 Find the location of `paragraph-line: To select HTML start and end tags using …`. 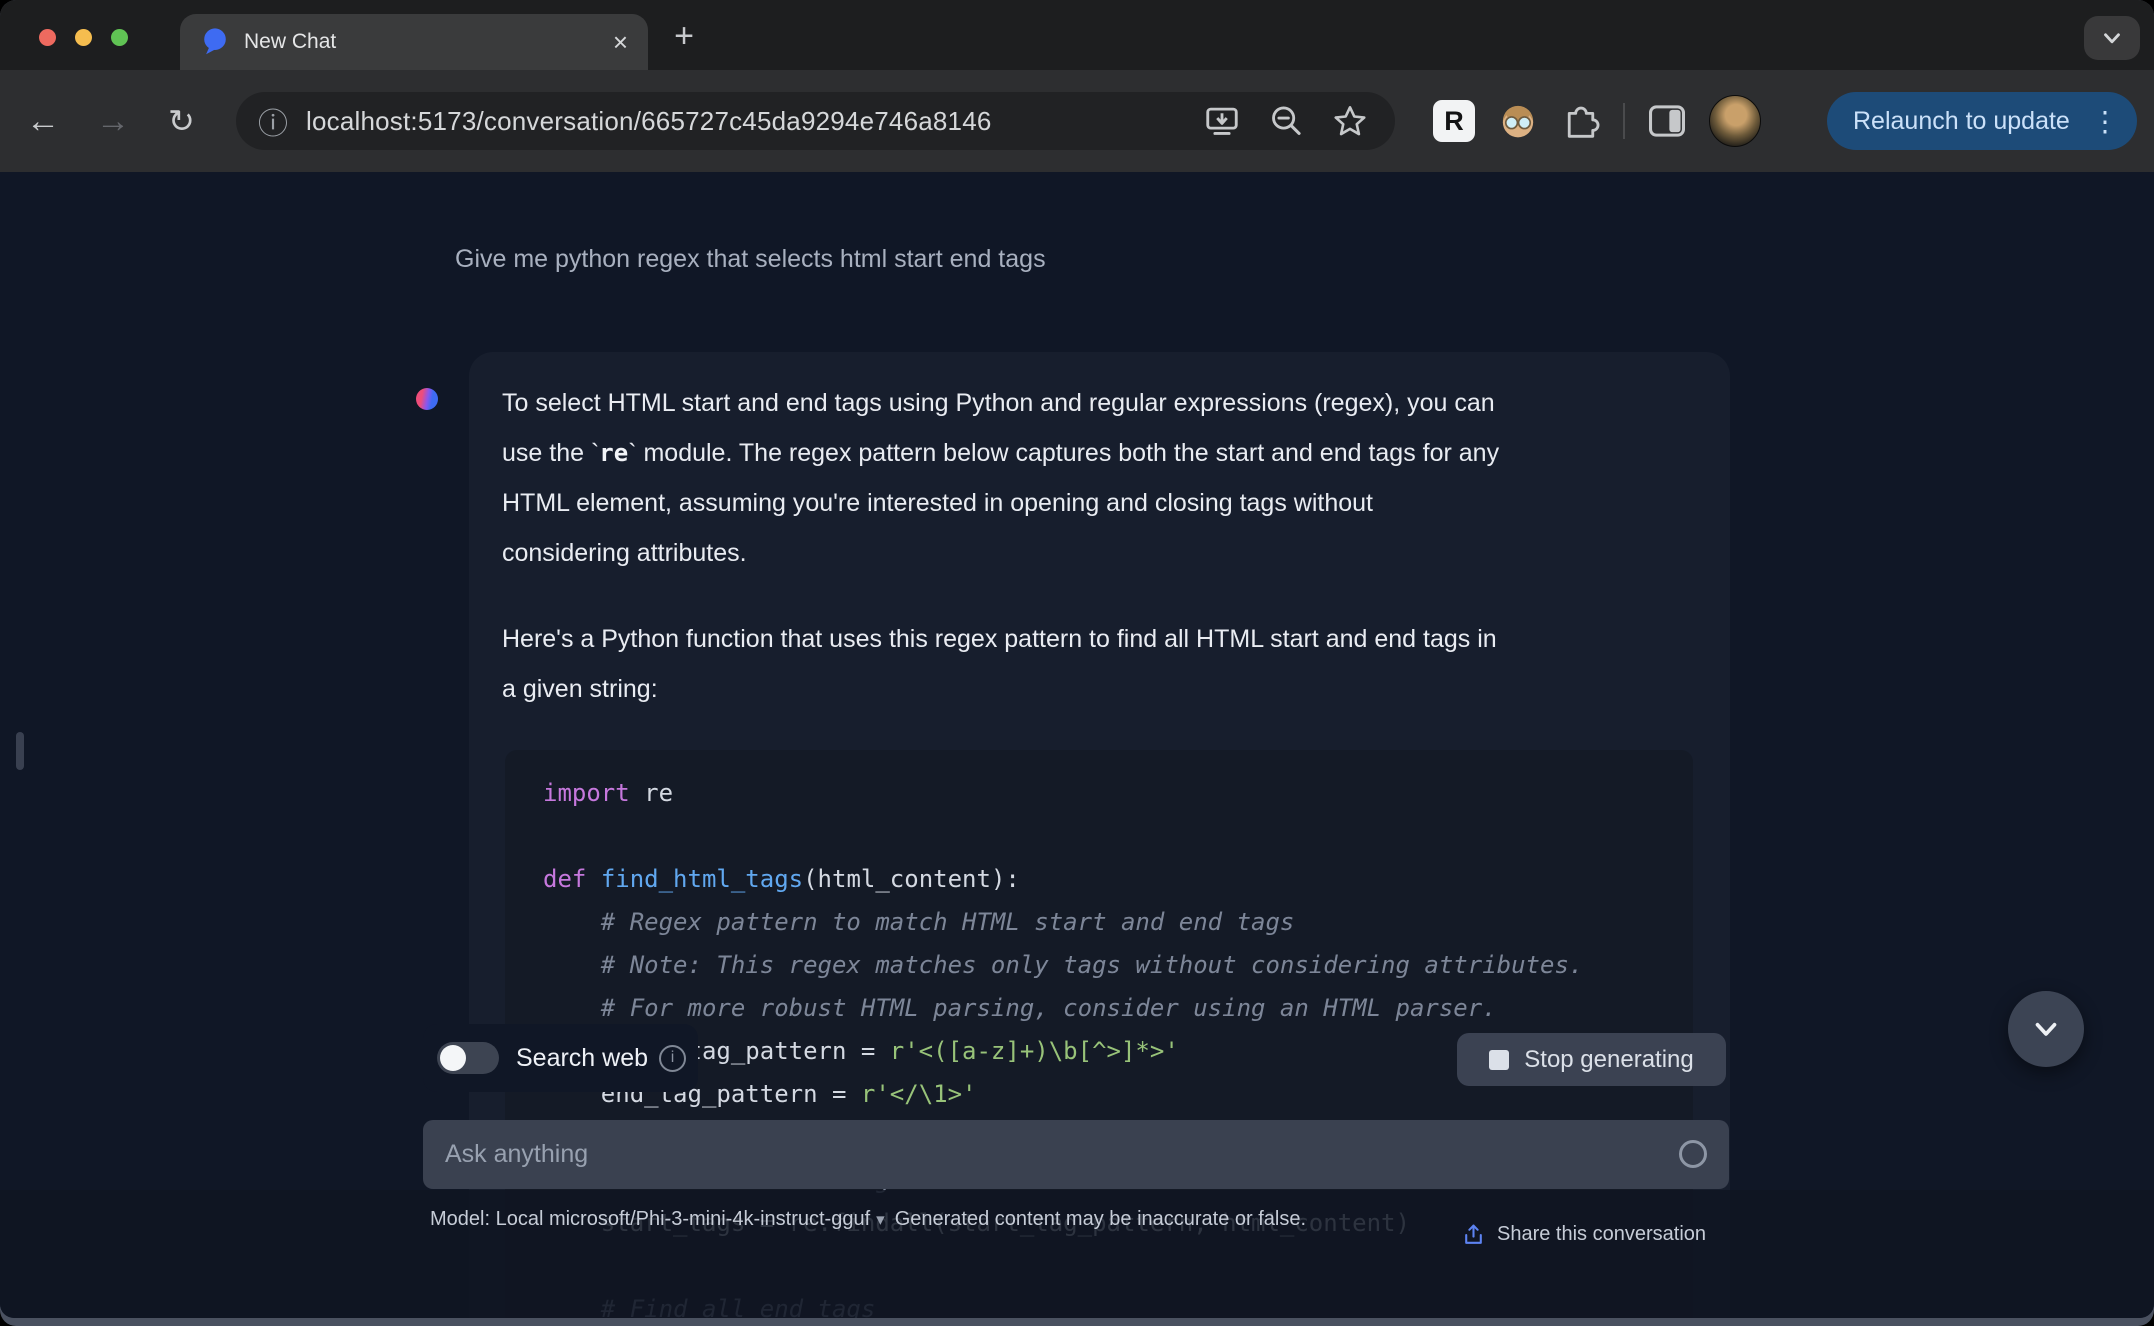

paragraph-line: To select HTML start and end tags using … is located at coordinates (998, 403).